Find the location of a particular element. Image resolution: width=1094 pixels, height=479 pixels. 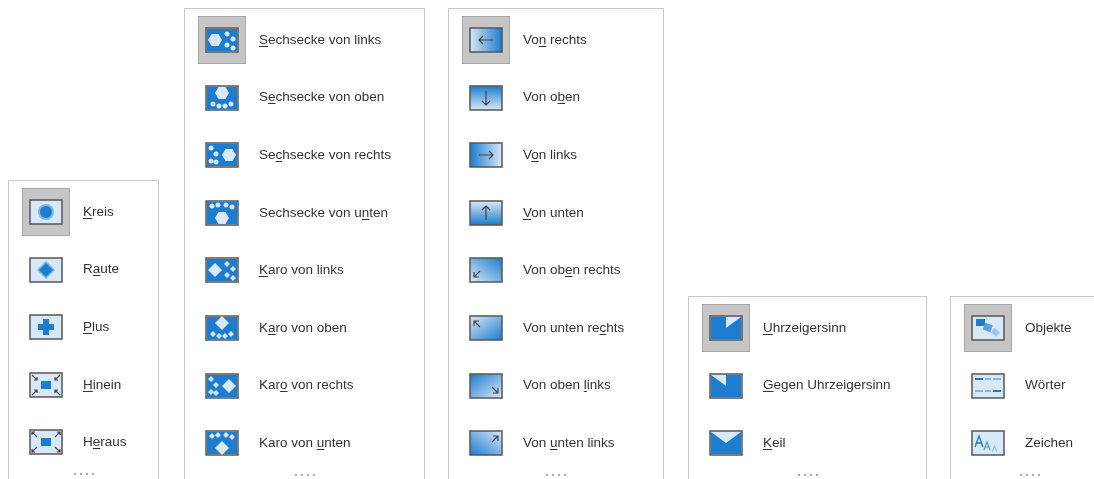

characters-icon is located at coordinates (988, 443).